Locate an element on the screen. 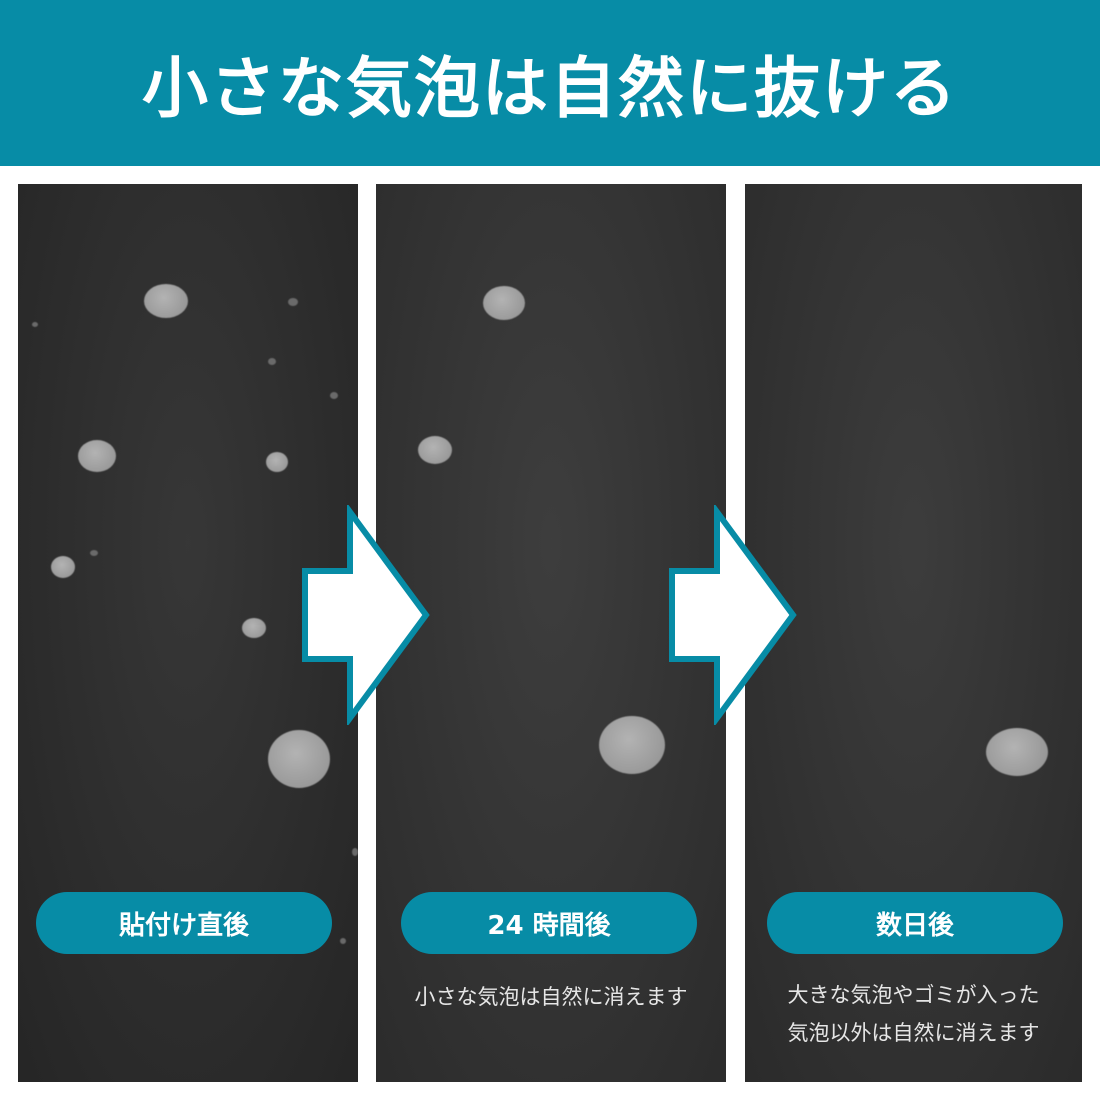  stage-caption: 小さな気泡は自然に消えます is located at coordinates (551, 997).